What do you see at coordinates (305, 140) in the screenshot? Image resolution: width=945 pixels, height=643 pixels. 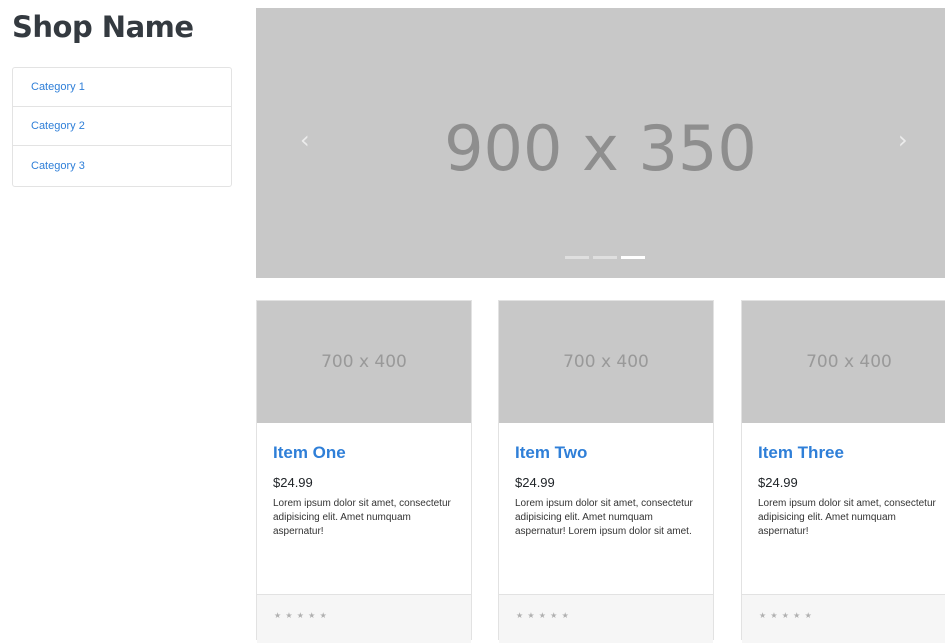 I see `chevron-left-icon: ‹` at bounding box center [305, 140].